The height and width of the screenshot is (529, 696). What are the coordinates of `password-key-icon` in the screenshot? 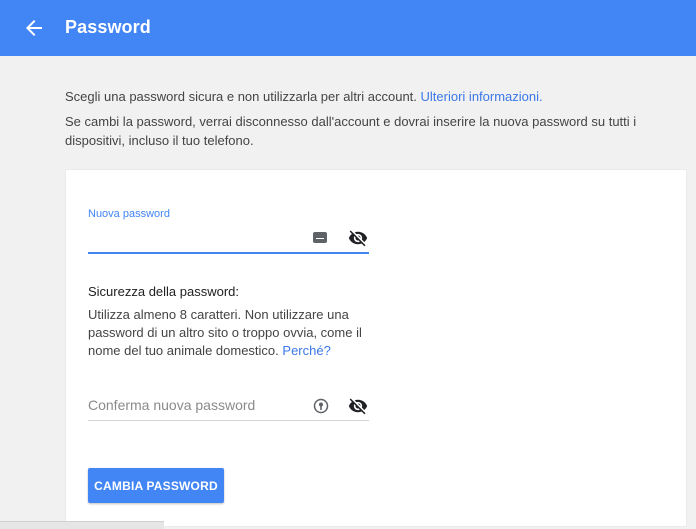 It's located at (321, 406).